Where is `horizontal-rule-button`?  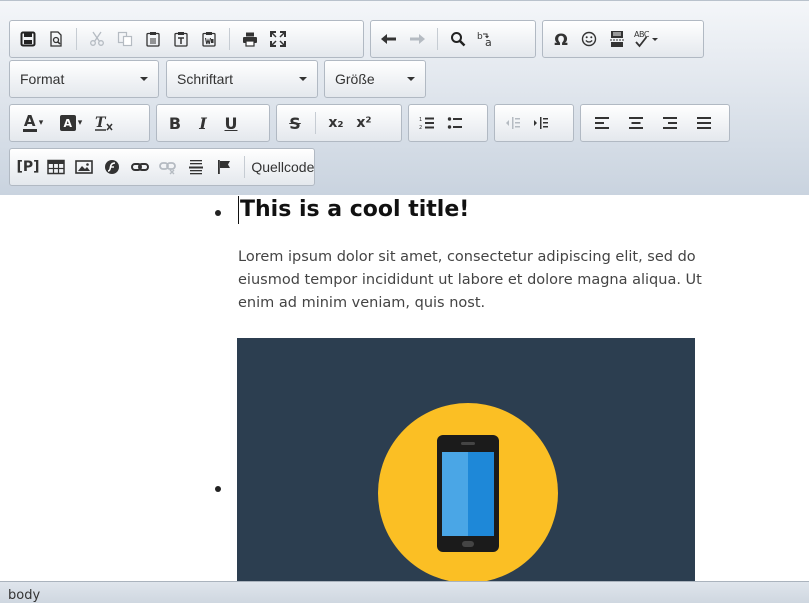 horizontal-rule-button is located at coordinates (196, 167).